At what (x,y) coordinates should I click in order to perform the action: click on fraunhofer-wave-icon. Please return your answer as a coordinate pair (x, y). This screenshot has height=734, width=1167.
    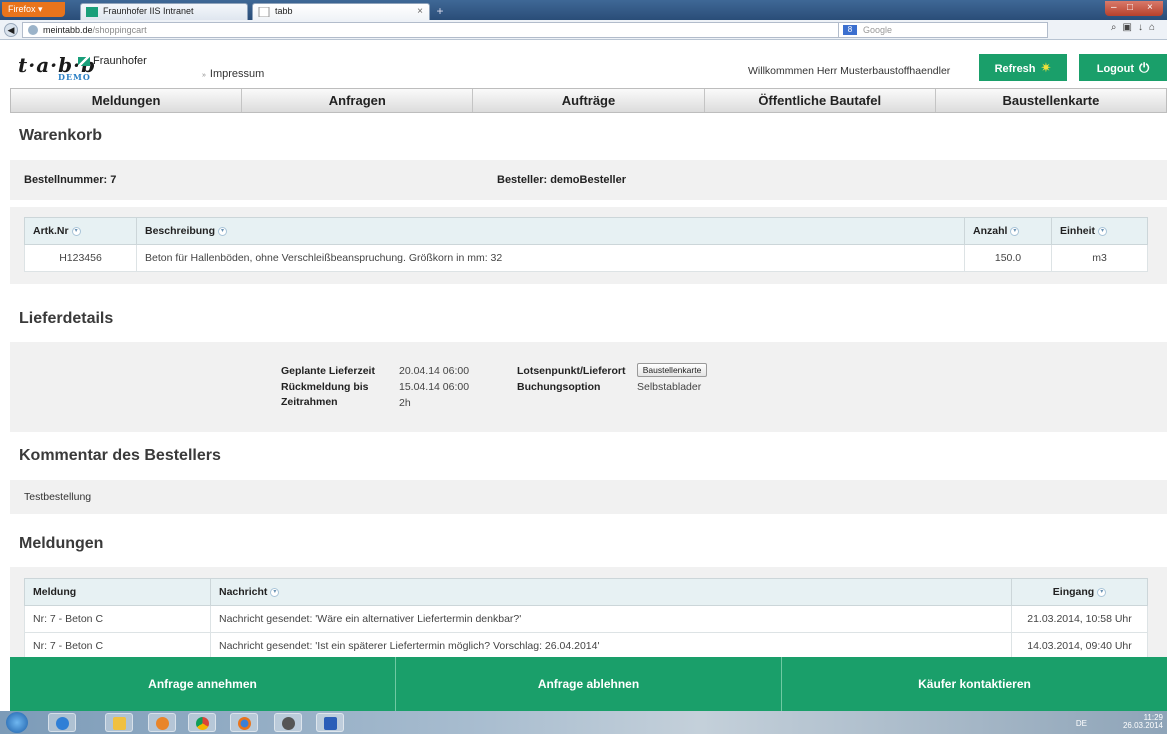
    Looking at the image, I should click on (84, 61).